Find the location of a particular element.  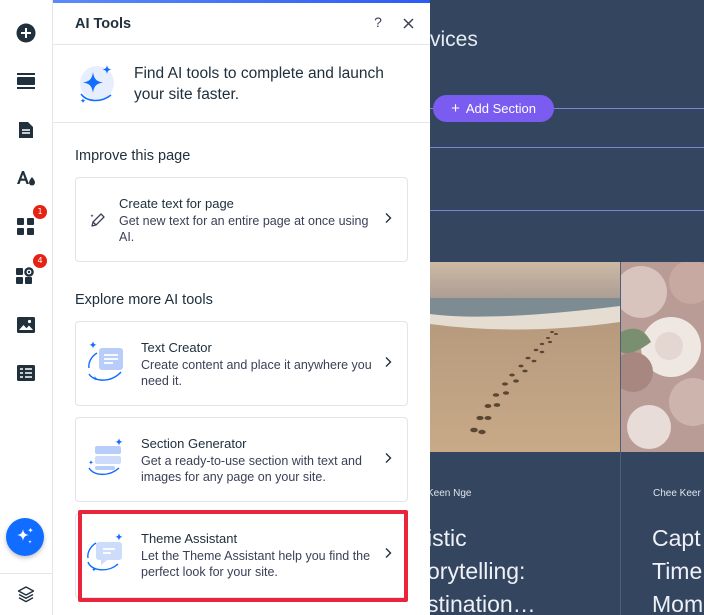

media-icon is located at coordinates (26, 325).